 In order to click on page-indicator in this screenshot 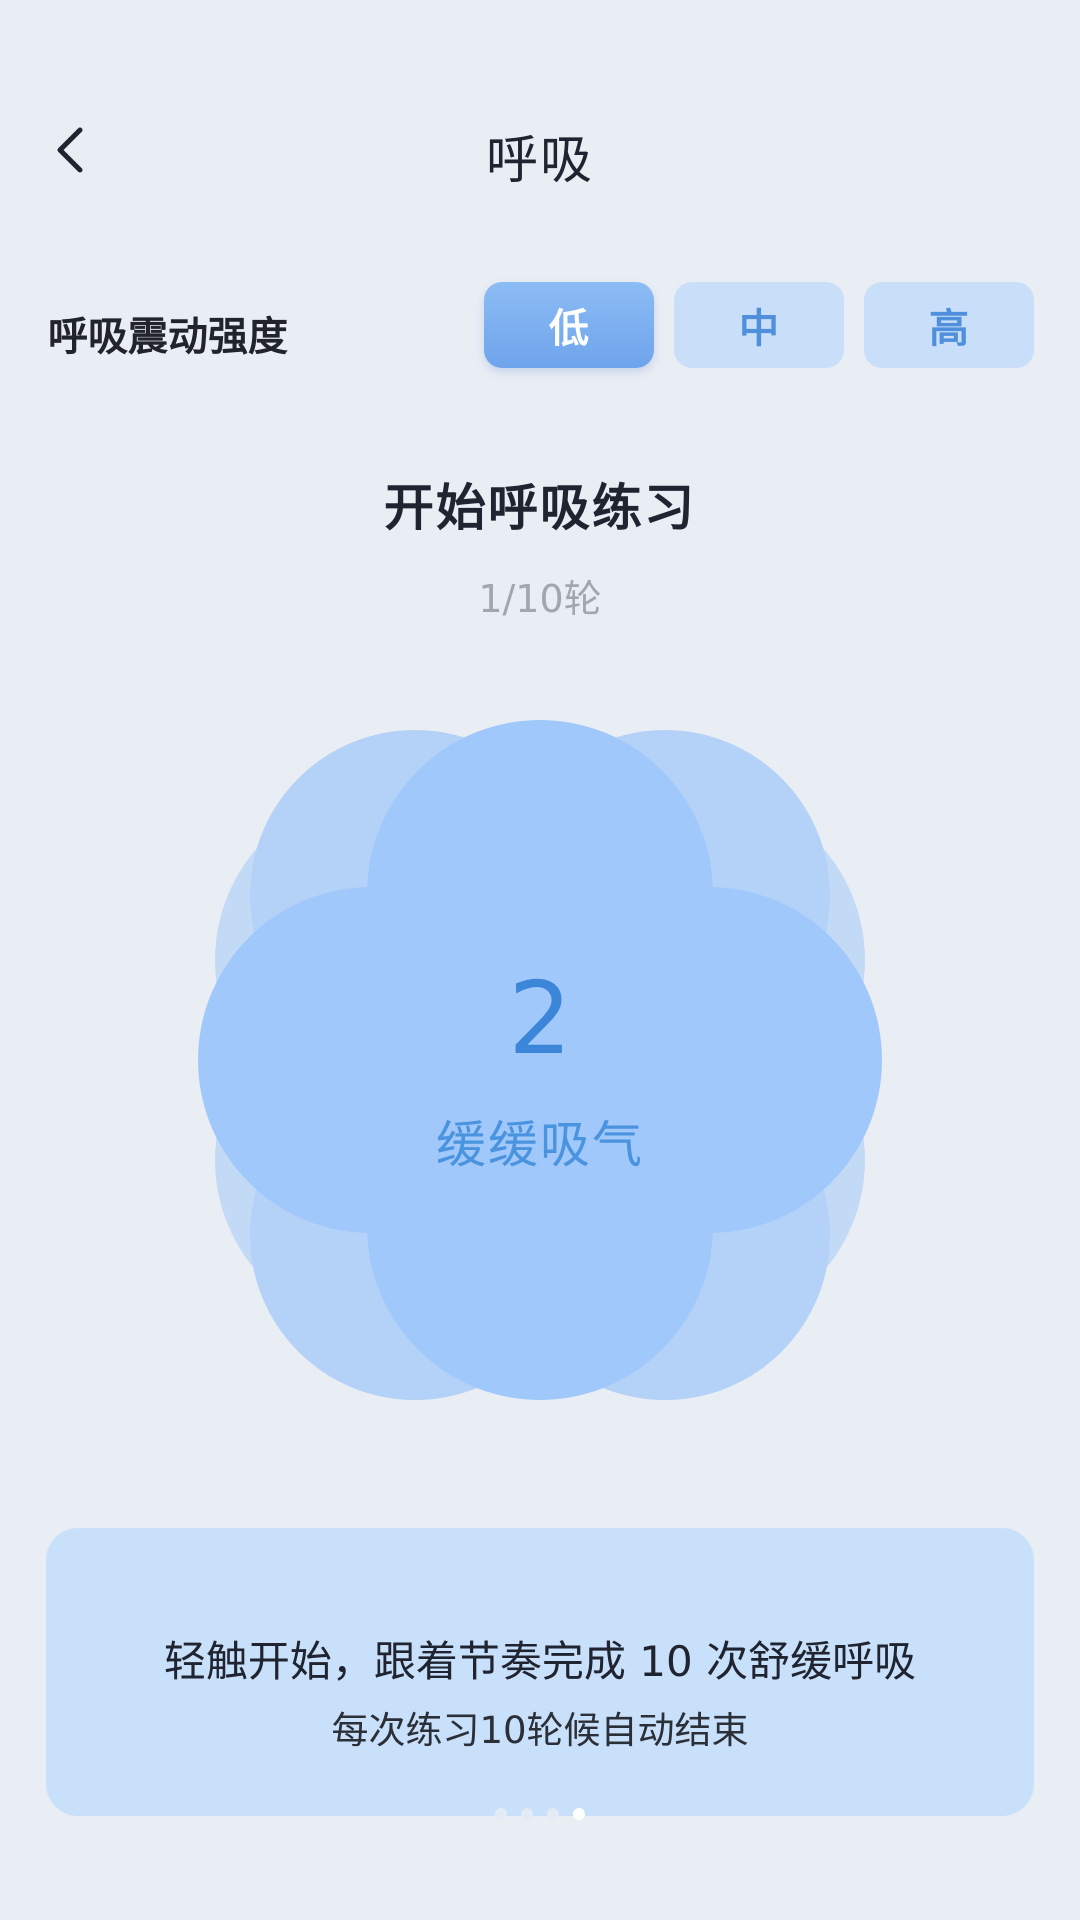, I will do `click(540, 1814)`.